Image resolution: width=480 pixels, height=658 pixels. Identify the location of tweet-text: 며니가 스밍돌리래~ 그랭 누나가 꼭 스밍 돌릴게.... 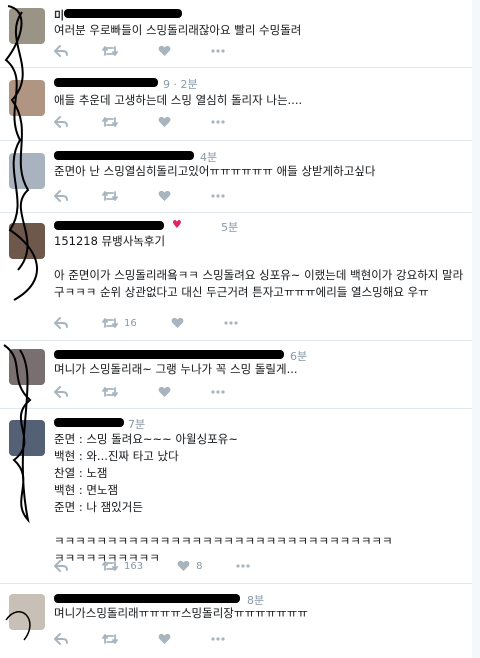
(176, 369).